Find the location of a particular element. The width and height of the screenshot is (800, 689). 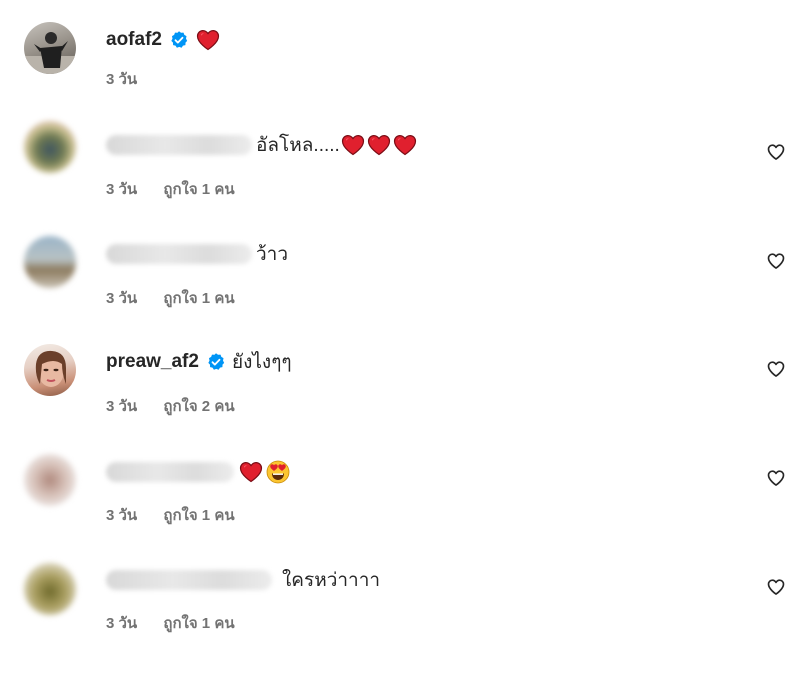

comment-text: ว้าว is located at coordinates (272, 254).